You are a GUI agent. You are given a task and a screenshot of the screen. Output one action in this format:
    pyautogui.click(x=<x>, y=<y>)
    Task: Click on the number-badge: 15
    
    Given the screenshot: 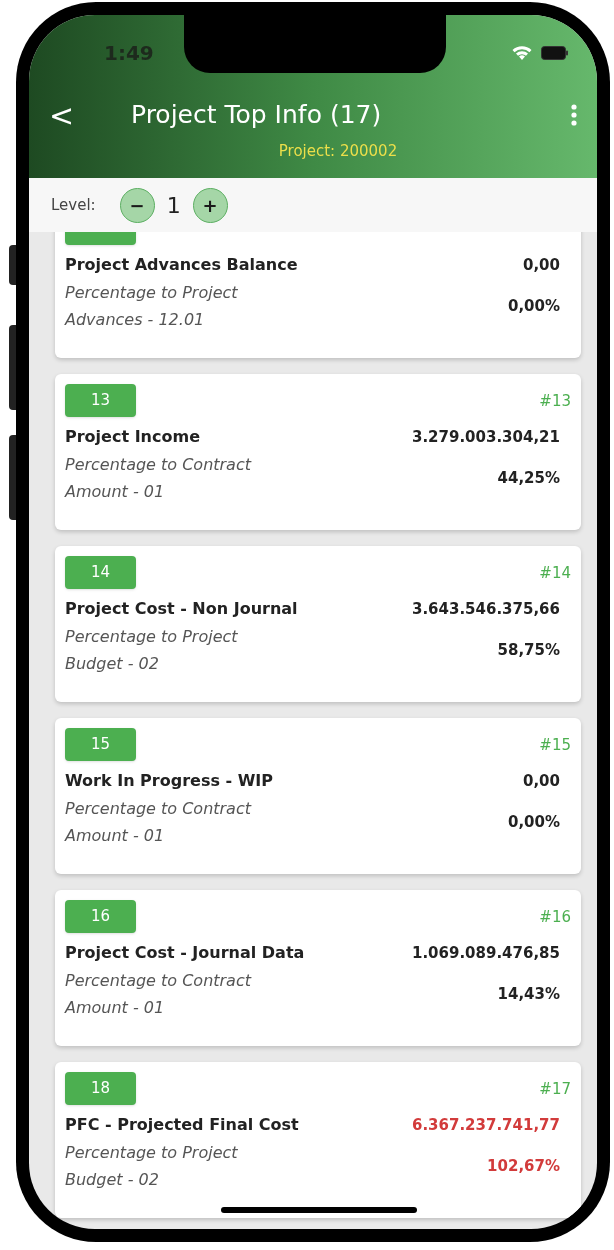 What is the action you would take?
    pyautogui.click(x=100, y=744)
    